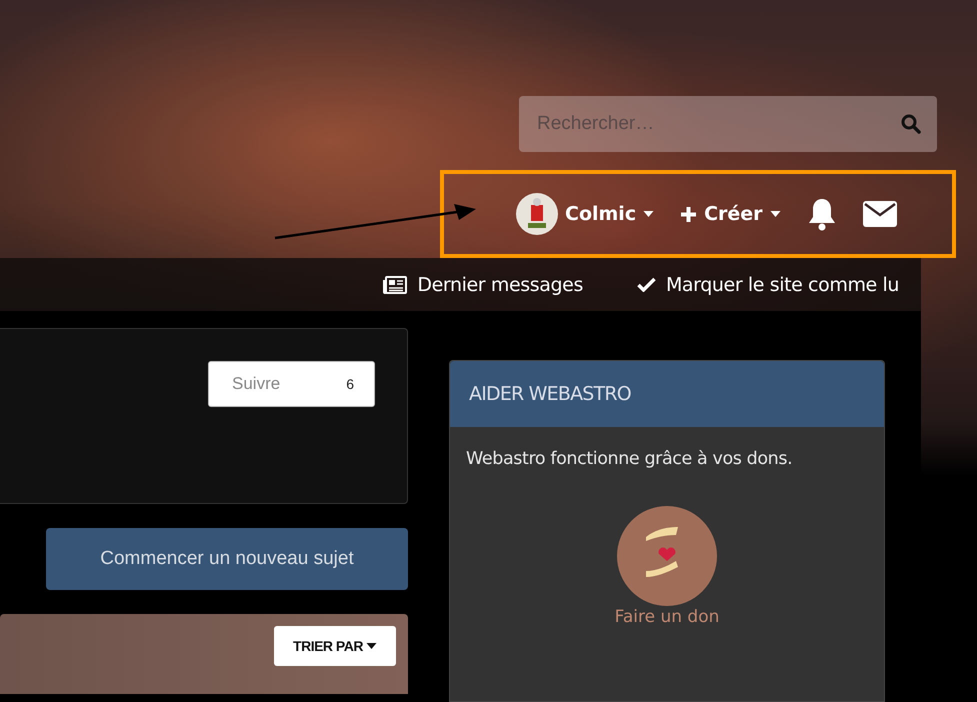 The image size is (977, 702). Describe the element at coordinates (821, 214) in the screenshot. I see `bell-icon` at that location.